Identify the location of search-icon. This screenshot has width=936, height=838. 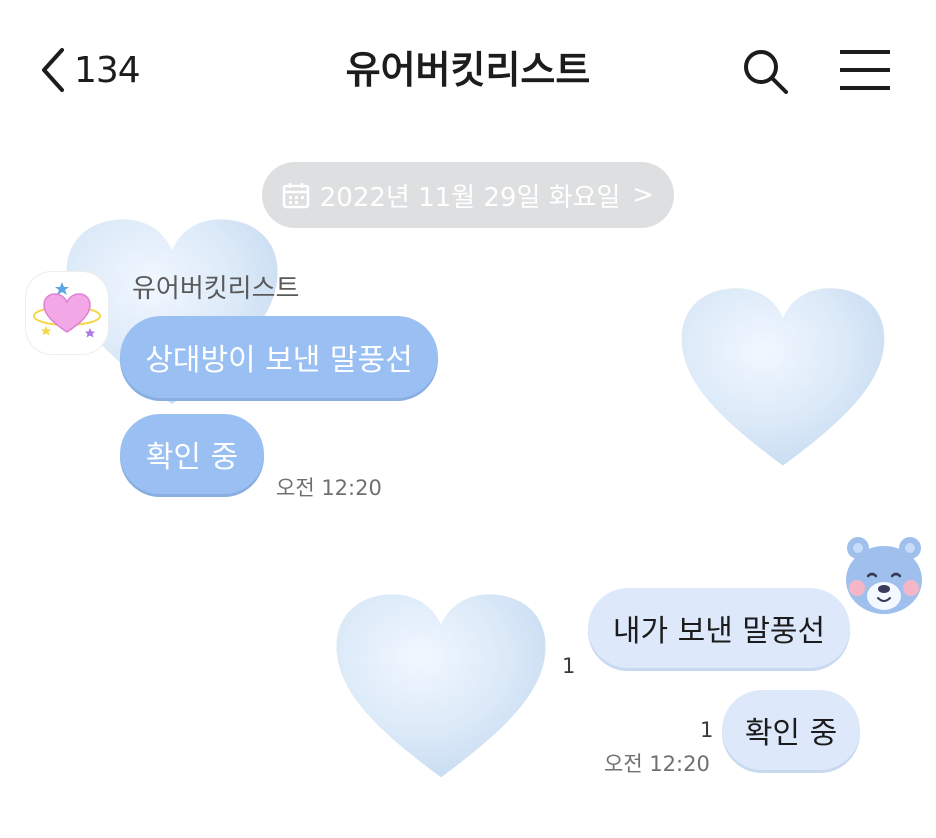
(766, 72).